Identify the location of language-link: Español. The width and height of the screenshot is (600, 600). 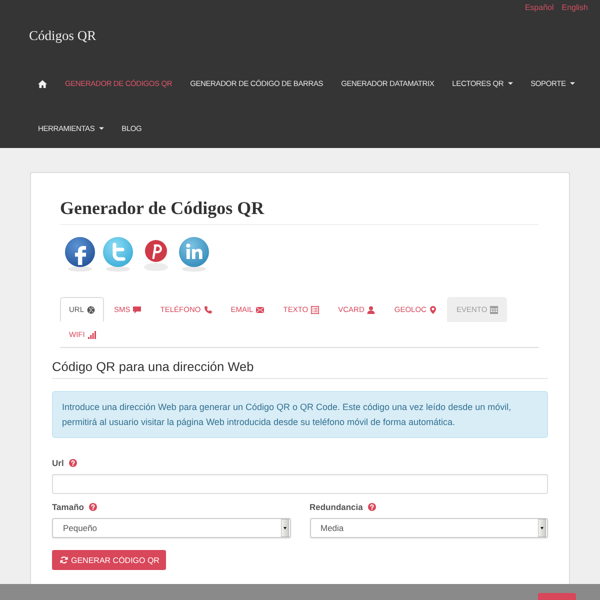
(539, 8).